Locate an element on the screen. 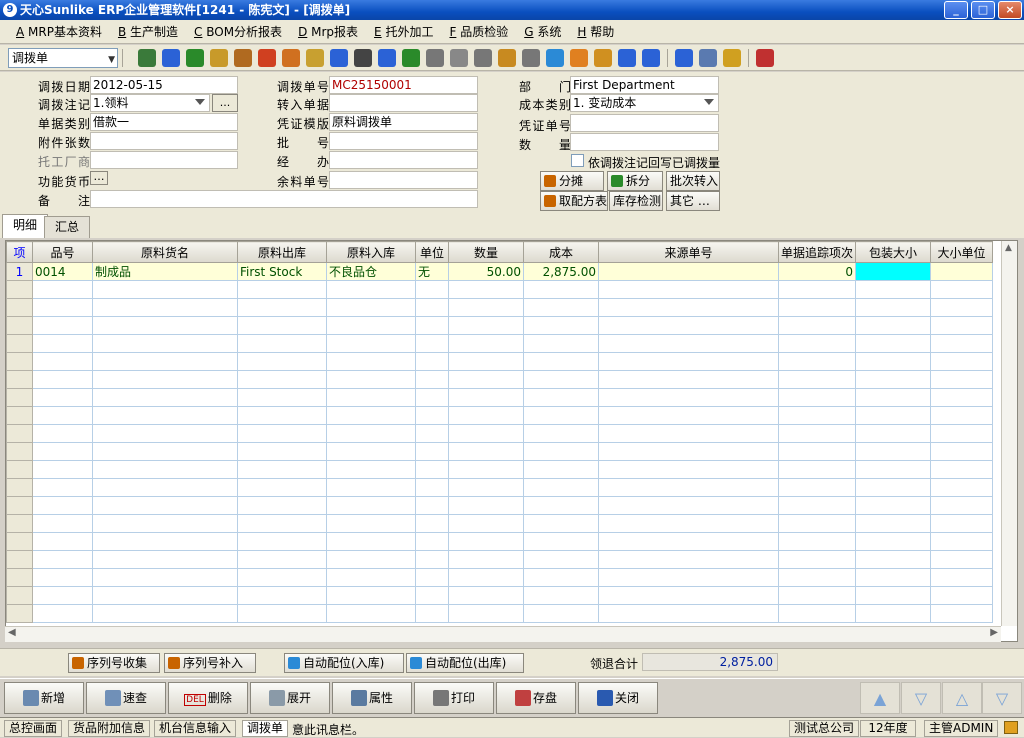 This screenshot has width=1024, height=738. column-header: 原料入库 is located at coordinates (371, 252).